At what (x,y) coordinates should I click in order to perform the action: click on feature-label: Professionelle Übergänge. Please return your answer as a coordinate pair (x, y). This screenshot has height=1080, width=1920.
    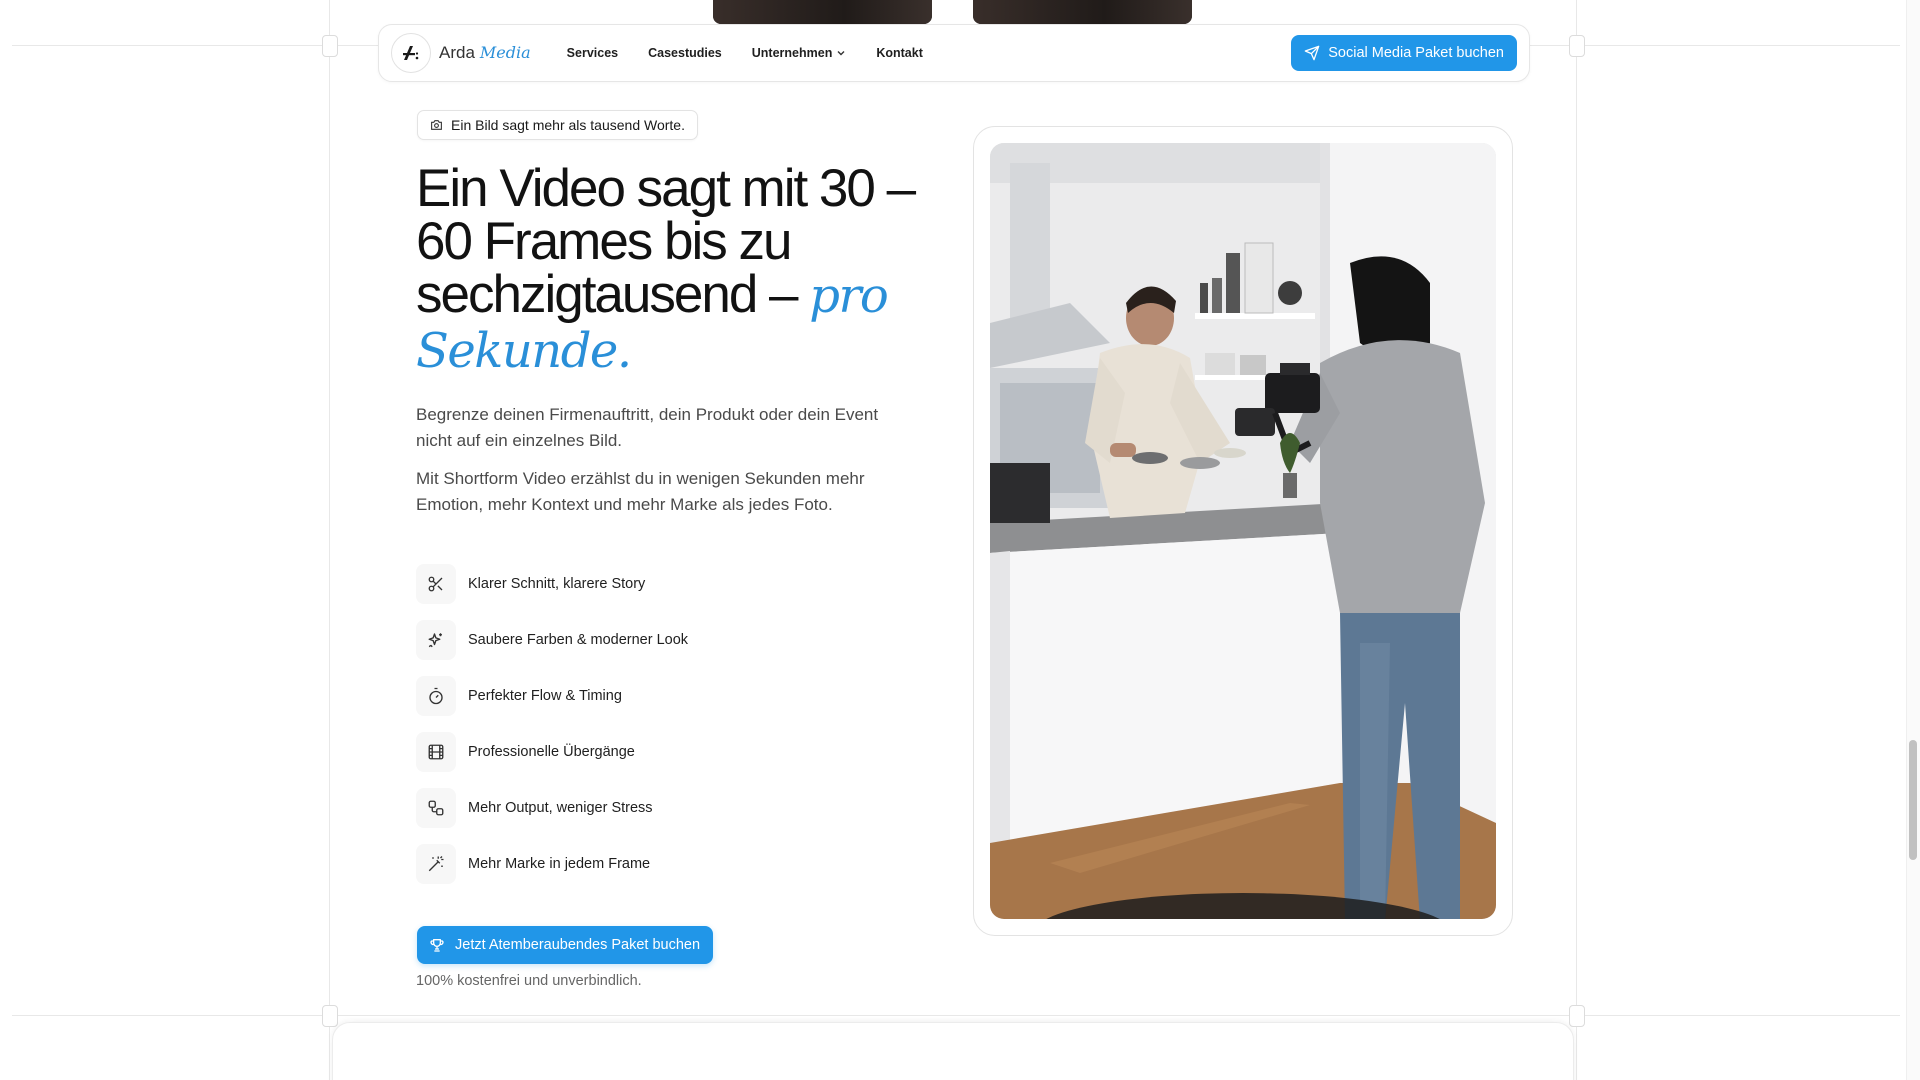
    Looking at the image, I should click on (551, 752).